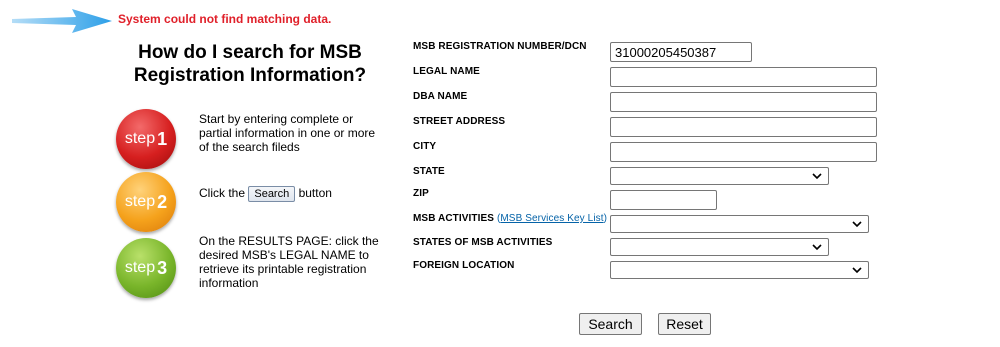 The width and height of the screenshot is (1000, 347). What do you see at coordinates (459, 121) in the screenshot?
I see `street-address-label: STREET ADDRESS` at bounding box center [459, 121].